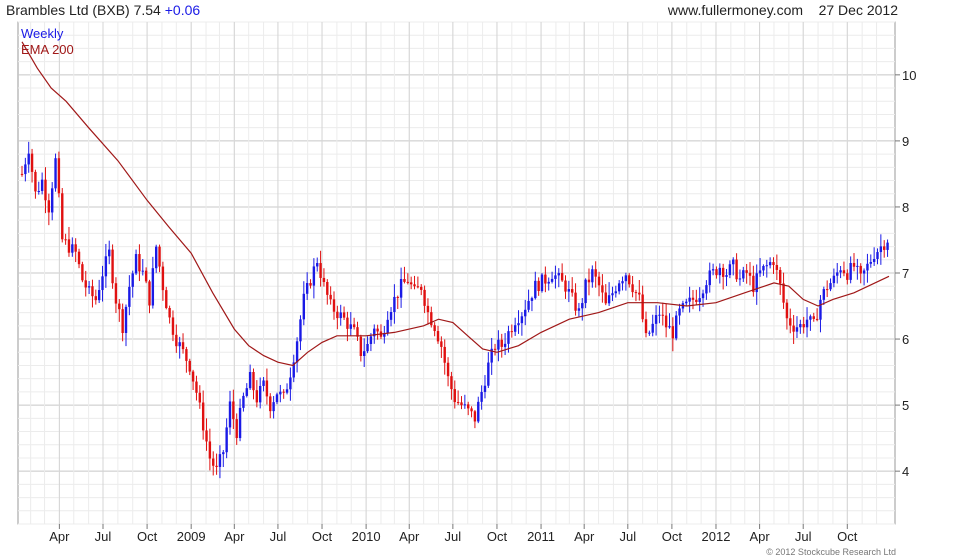  Describe the element at coordinates (47, 49) in the screenshot. I see `legend-entry: EMA 200` at that location.